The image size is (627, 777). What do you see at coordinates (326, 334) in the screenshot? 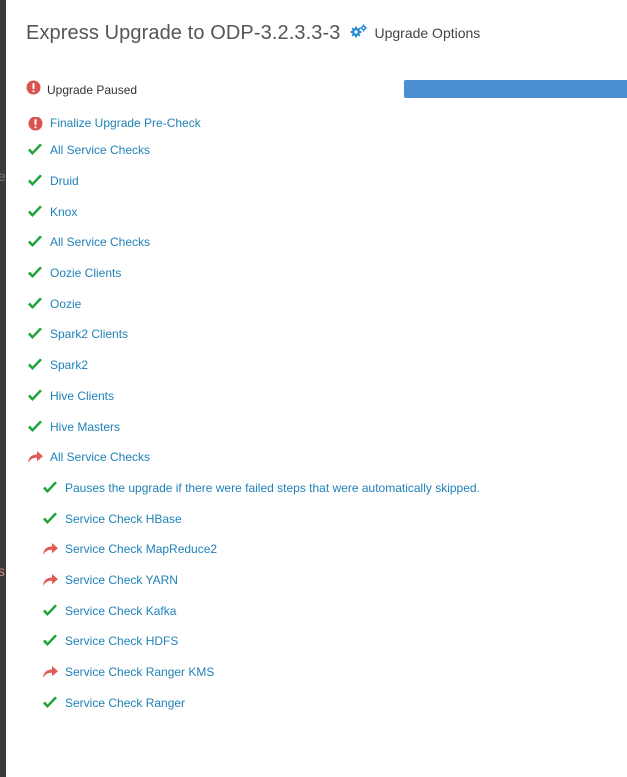
I see `task-row: Spark2 Clients` at bounding box center [326, 334].